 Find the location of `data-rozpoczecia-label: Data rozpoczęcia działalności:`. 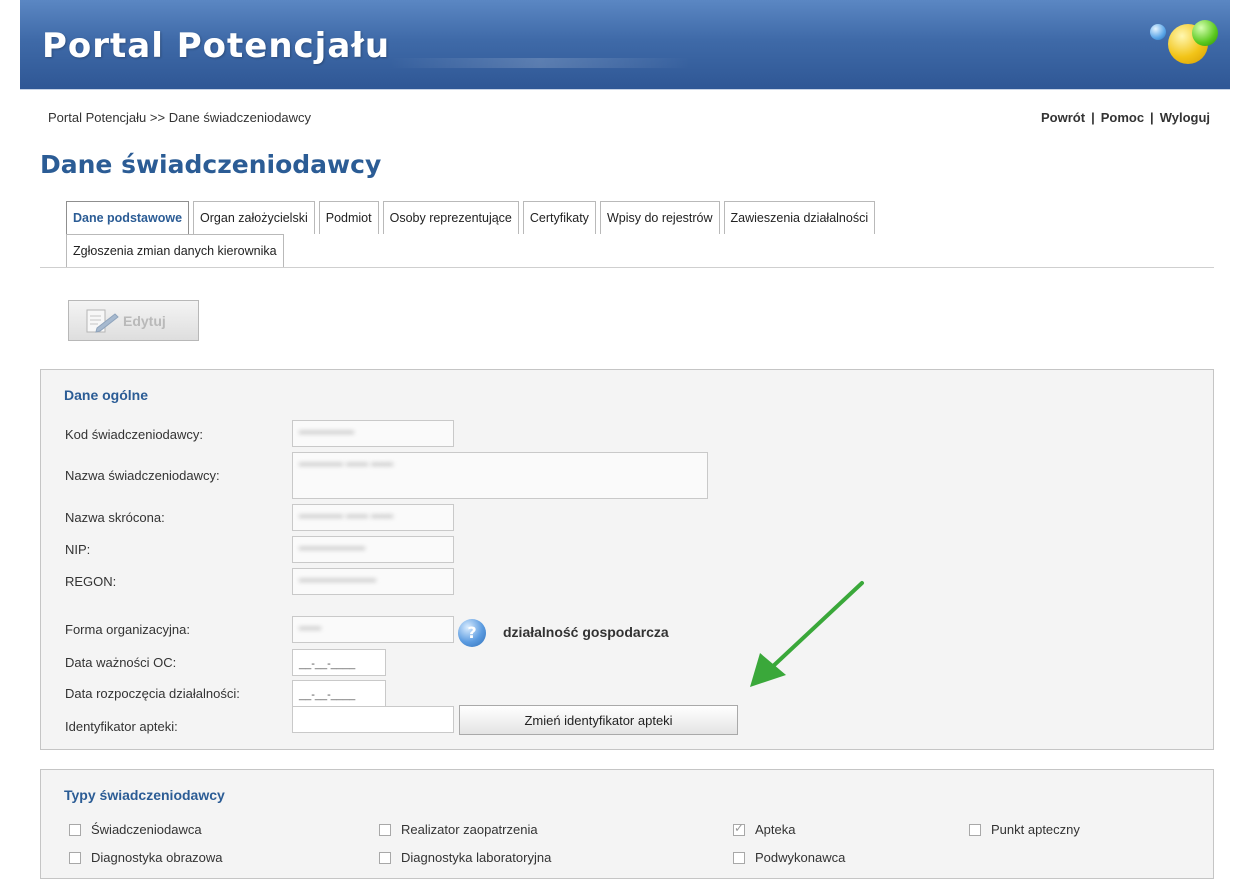

data-rozpoczecia-label: Data rozpoczęcia działalności: is located at coordinates (152, 693).